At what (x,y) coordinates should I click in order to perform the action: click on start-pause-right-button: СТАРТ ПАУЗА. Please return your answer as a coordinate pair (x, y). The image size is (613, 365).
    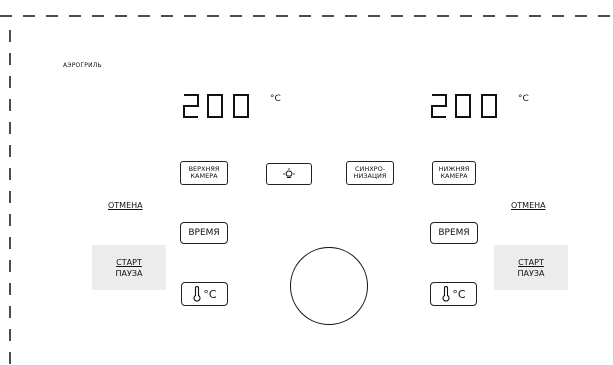
    Looking at the image, I should click on (531, 267).